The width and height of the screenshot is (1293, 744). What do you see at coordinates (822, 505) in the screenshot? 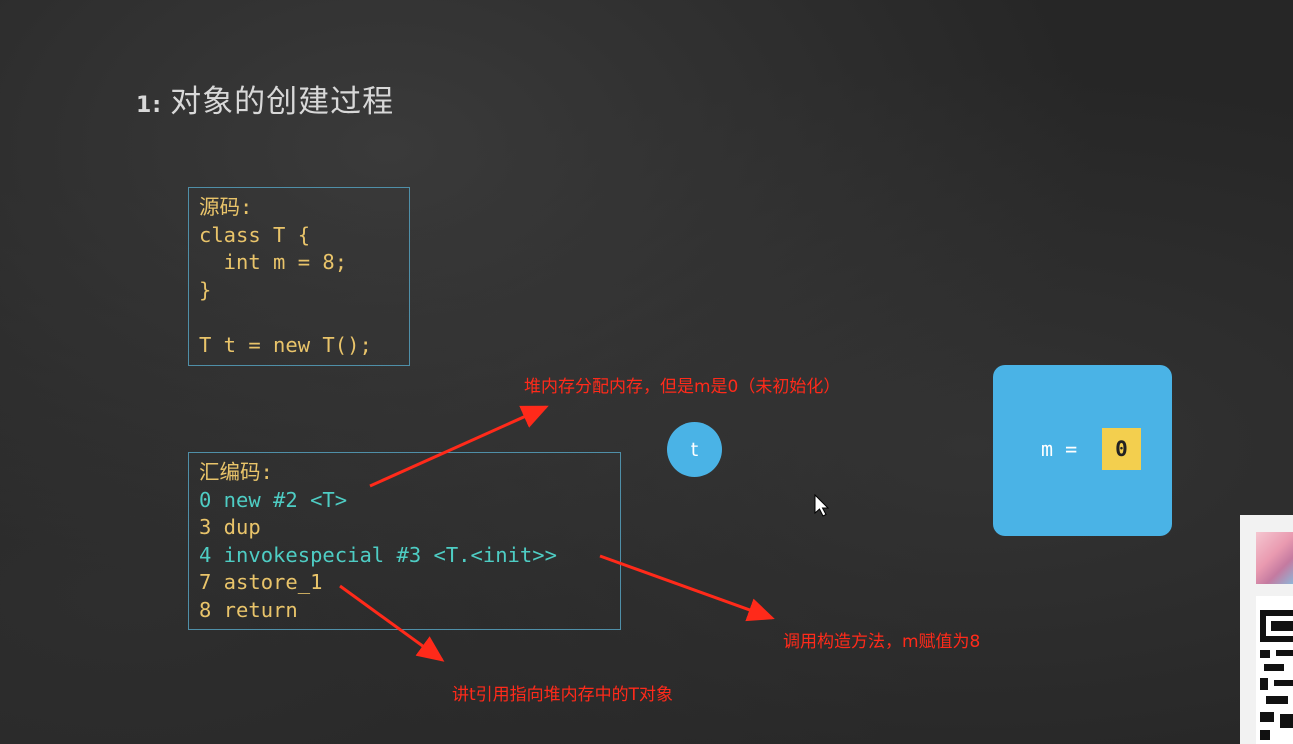
I see `mouse-cursor-icon` at bounding box center [822, 505].